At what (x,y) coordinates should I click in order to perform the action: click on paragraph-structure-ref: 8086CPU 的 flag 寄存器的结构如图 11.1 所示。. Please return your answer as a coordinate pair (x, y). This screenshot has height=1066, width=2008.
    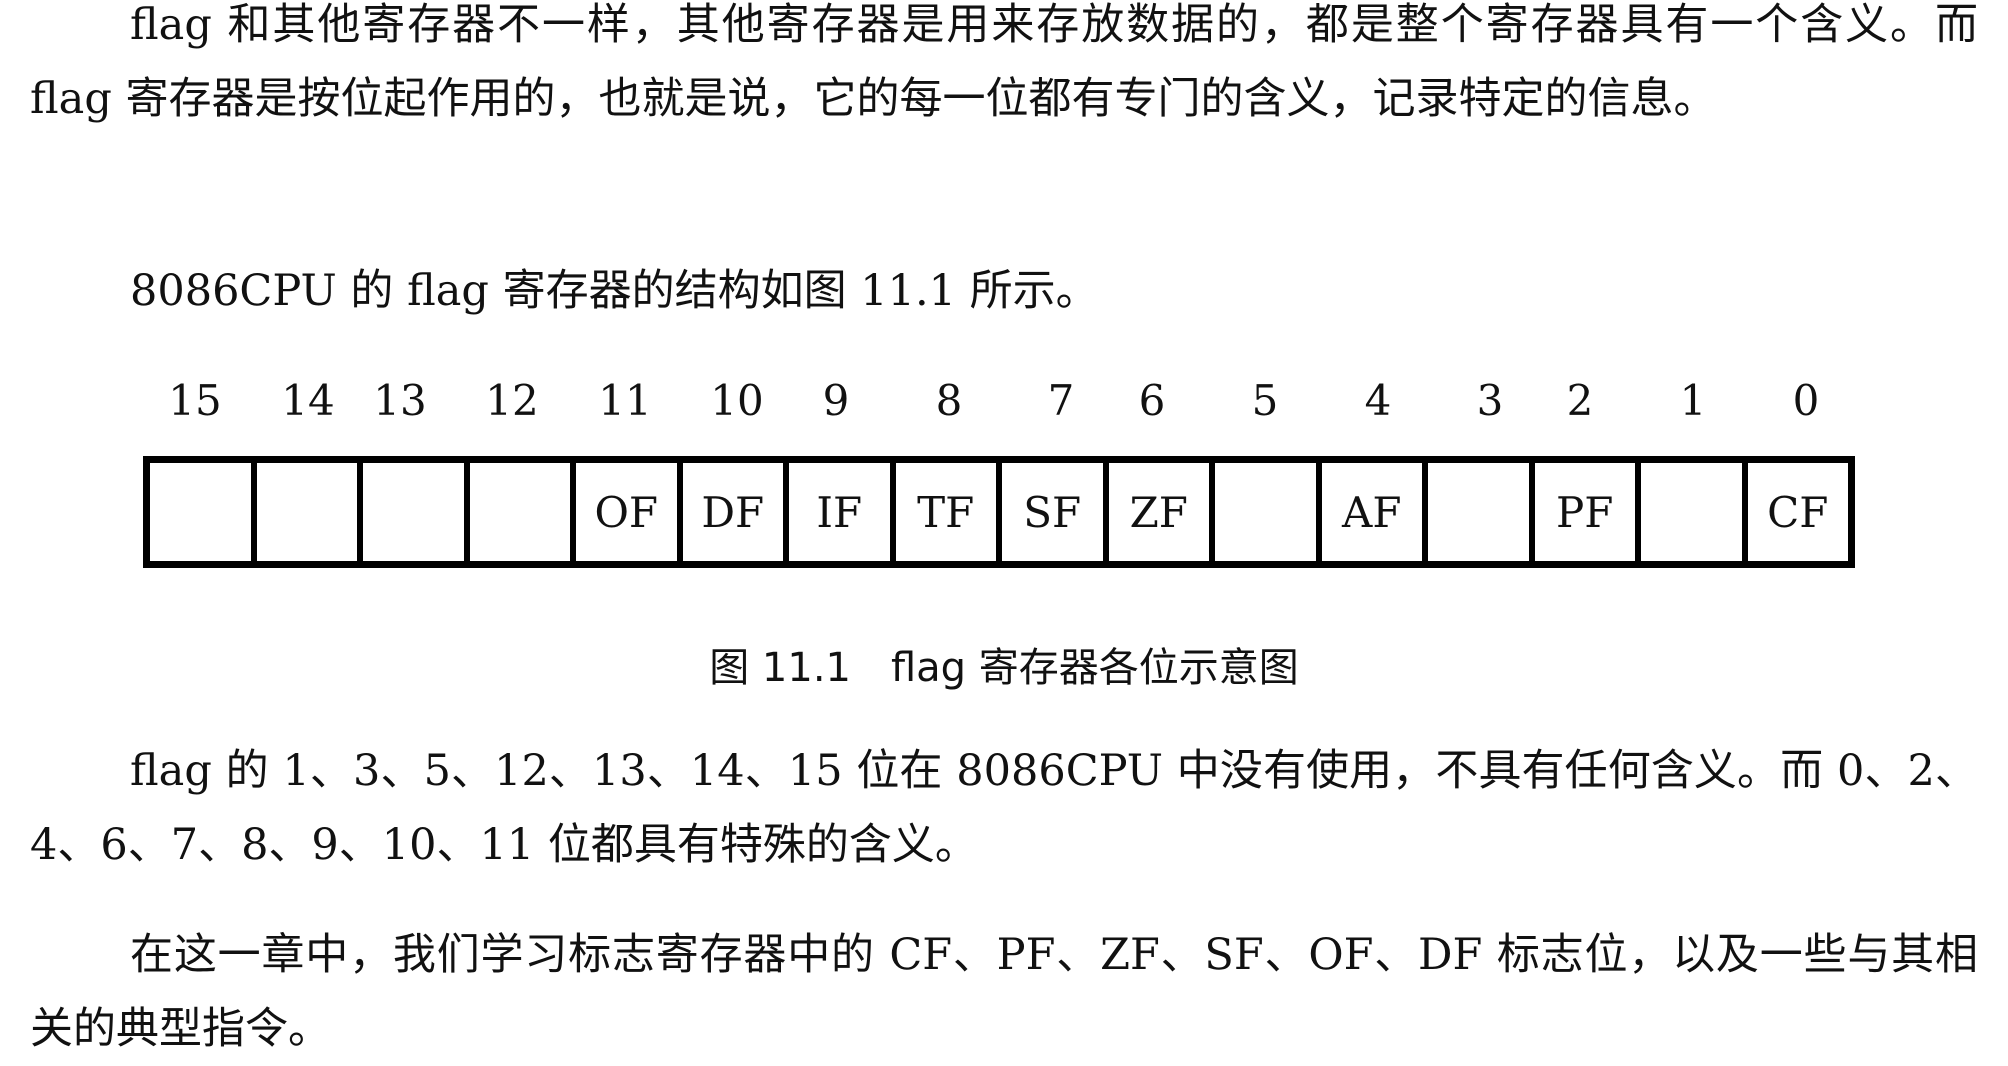
    Looking at the image, I should click on (614, 291).